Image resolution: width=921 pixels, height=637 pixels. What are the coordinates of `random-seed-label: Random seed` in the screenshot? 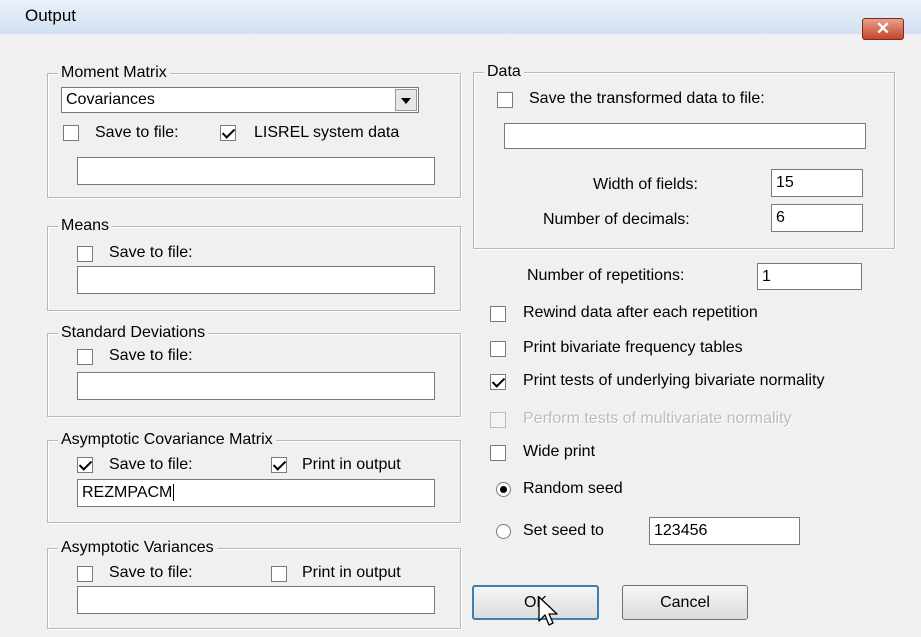 It's located at (573, 488).